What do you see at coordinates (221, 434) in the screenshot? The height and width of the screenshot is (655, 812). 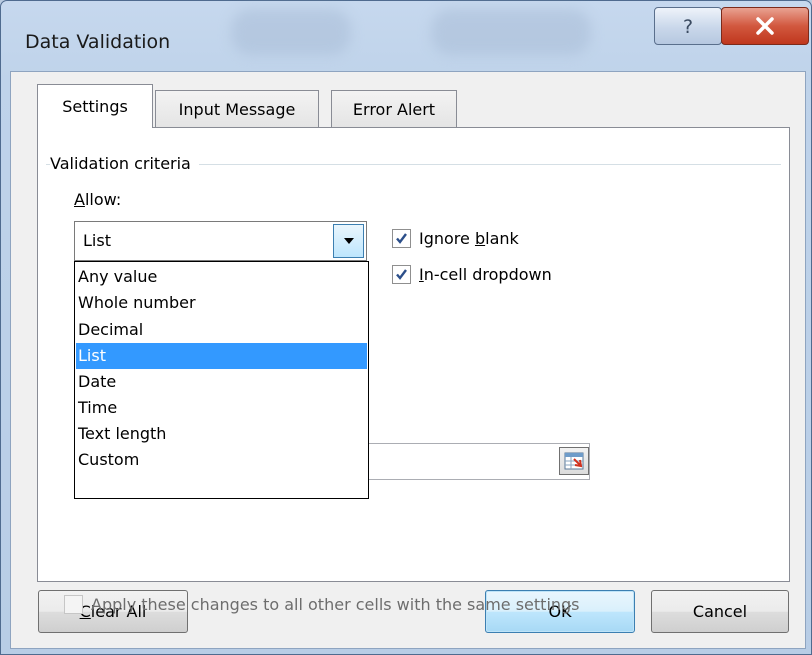 I see `dropdown-option-text-length: Text length` at bounding box center [221, 434].